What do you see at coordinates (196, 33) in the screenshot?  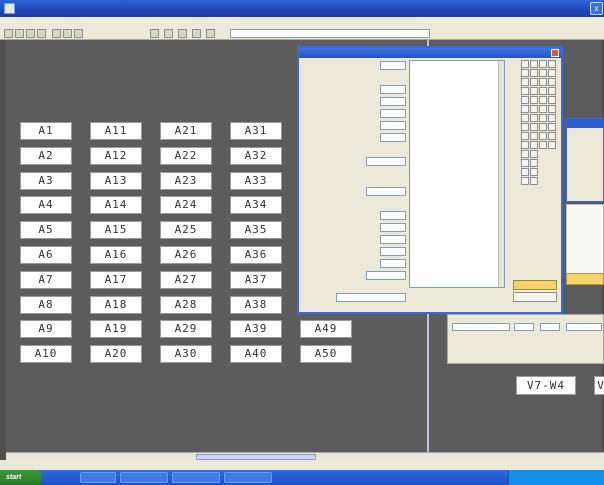 I see `align-icon` at bounding box center [196, 33].